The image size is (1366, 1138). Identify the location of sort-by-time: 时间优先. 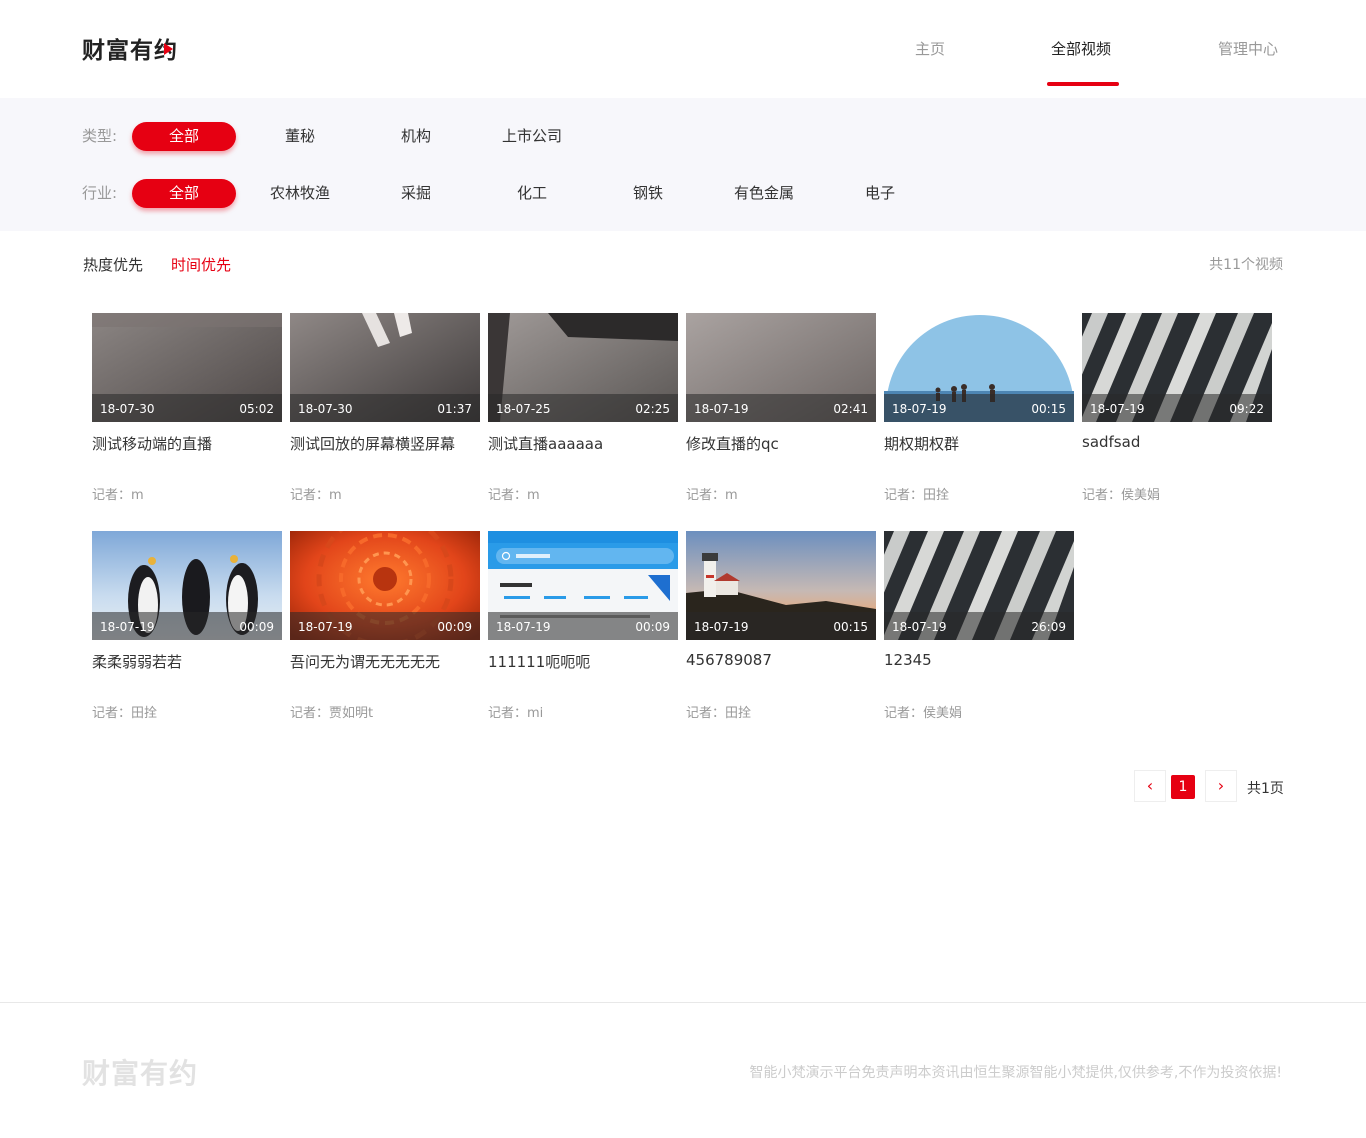
(201, 264).